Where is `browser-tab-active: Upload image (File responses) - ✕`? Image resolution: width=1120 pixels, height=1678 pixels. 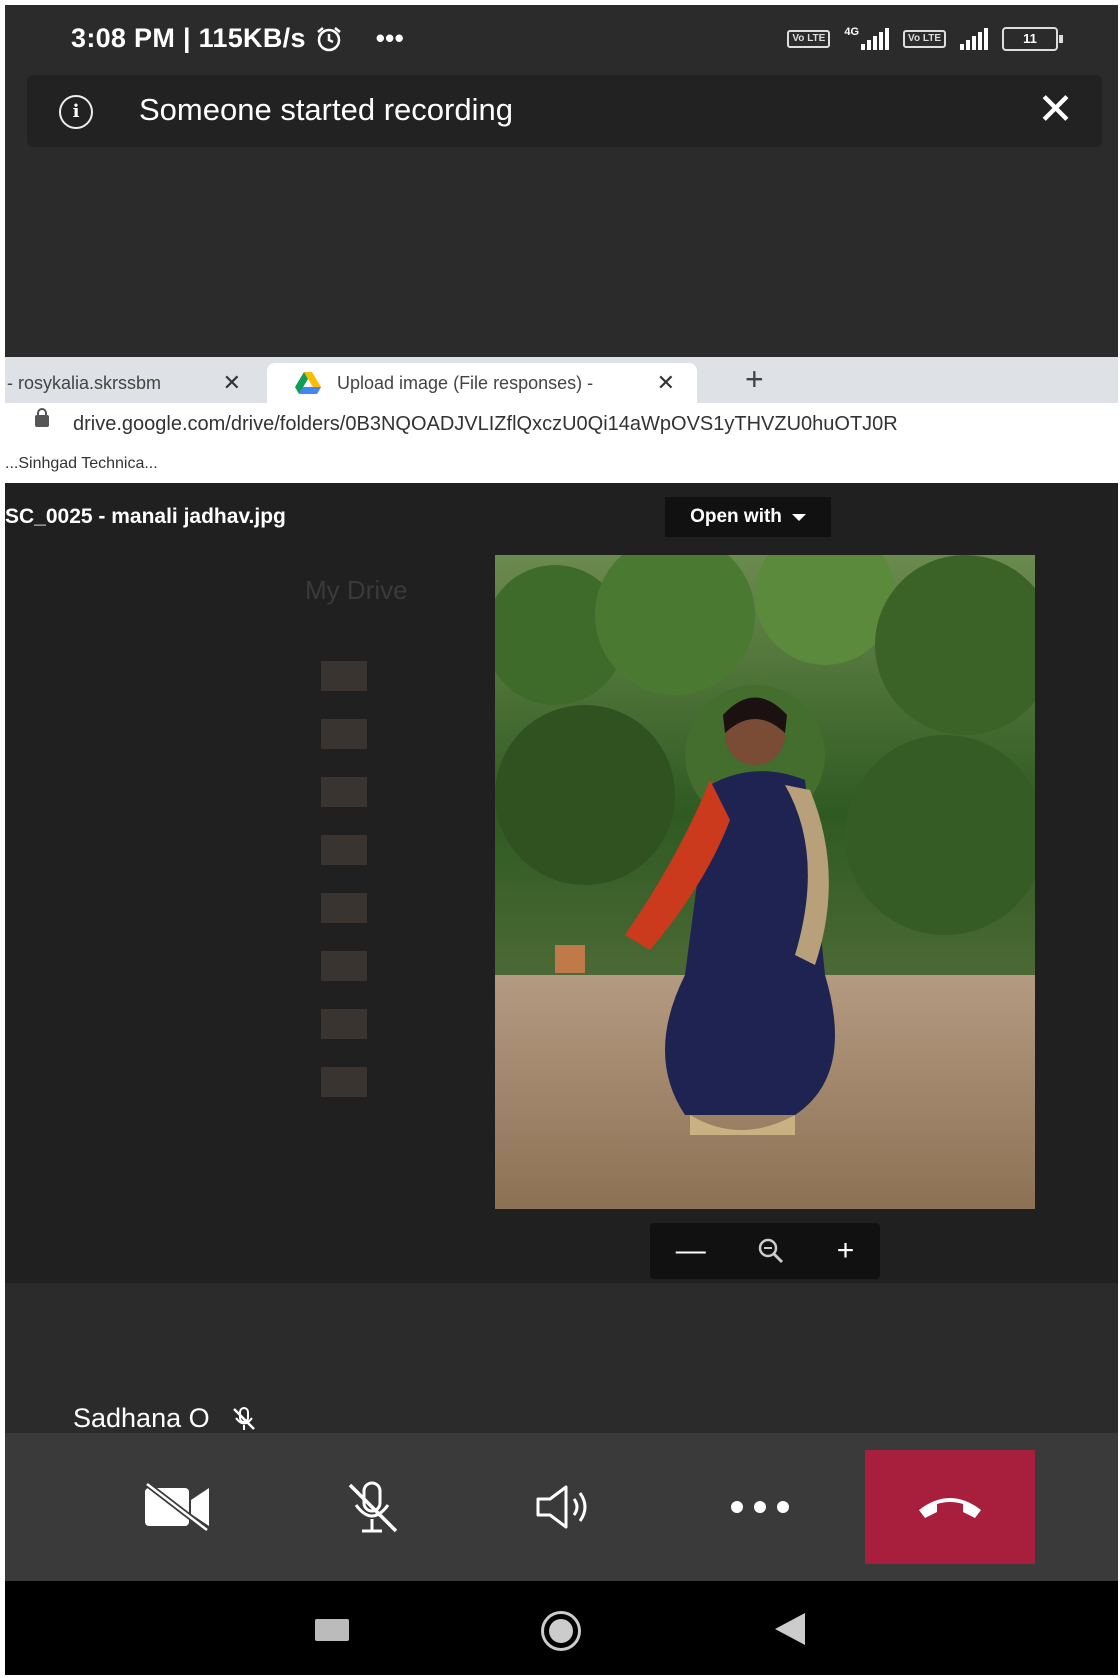
browser-tab-active: Upload image (File responses) - ✕ is located at coordinates (482, 383).